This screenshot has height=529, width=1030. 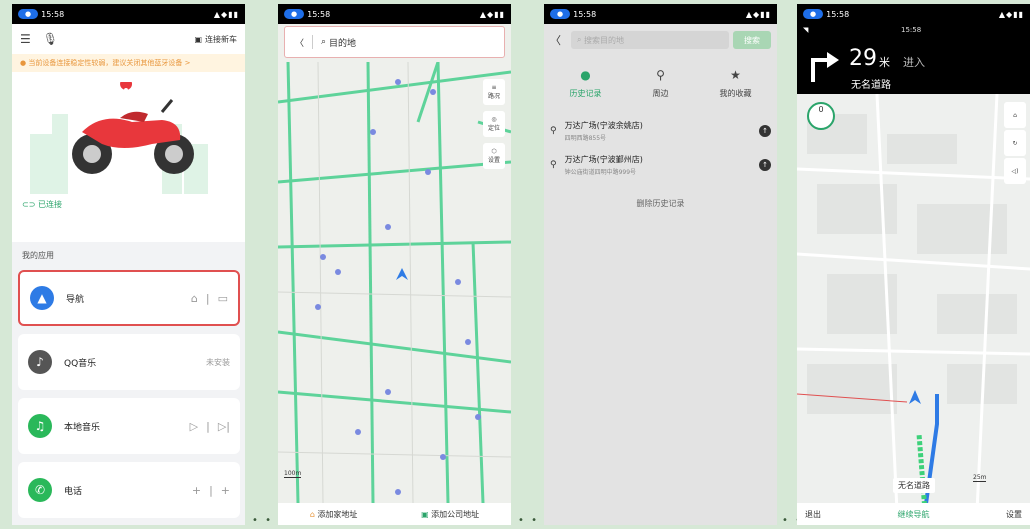 I want to click on destination-search-bar: 〈 ⌕ 目的地, so click(x=394, y=42).